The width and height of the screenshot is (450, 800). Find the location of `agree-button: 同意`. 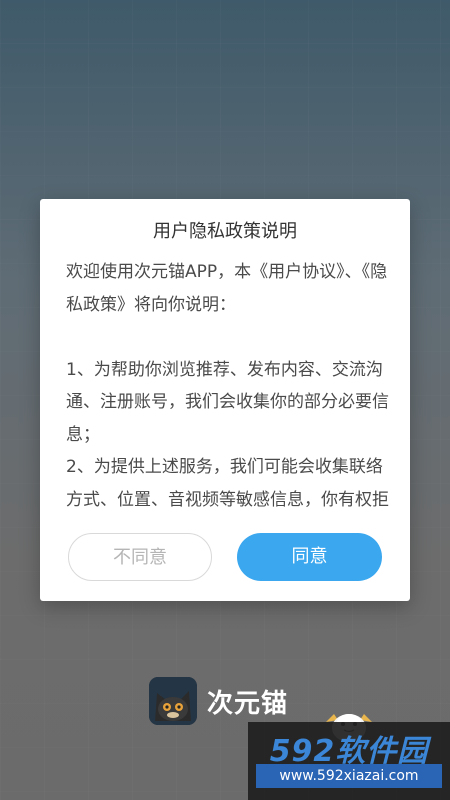

agree-button: 同意 is located at coordinates (309, 557).